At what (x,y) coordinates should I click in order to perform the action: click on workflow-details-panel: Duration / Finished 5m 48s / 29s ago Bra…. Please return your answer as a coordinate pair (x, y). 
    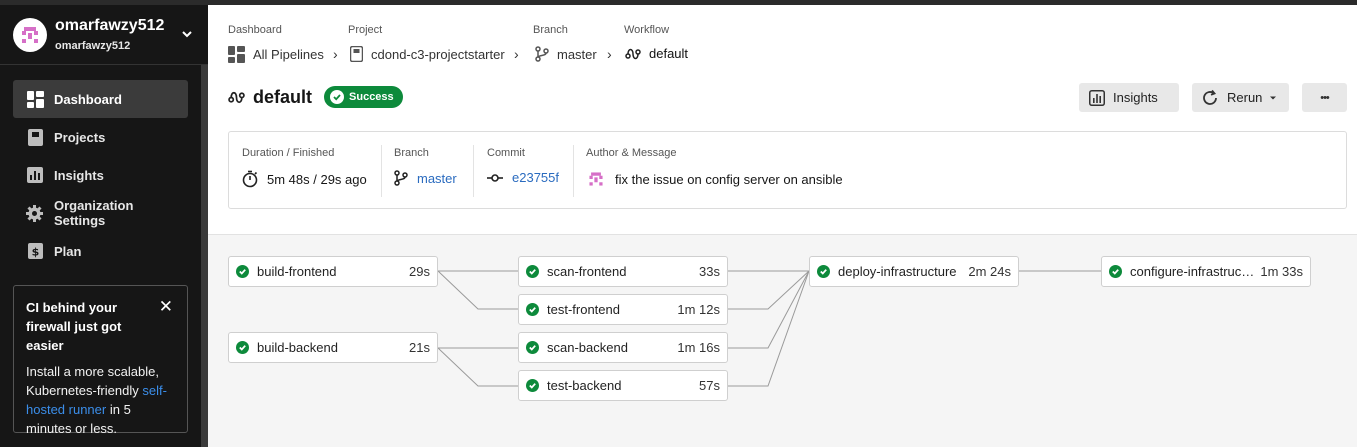
    Looking at the image, I should click on (787, 170).